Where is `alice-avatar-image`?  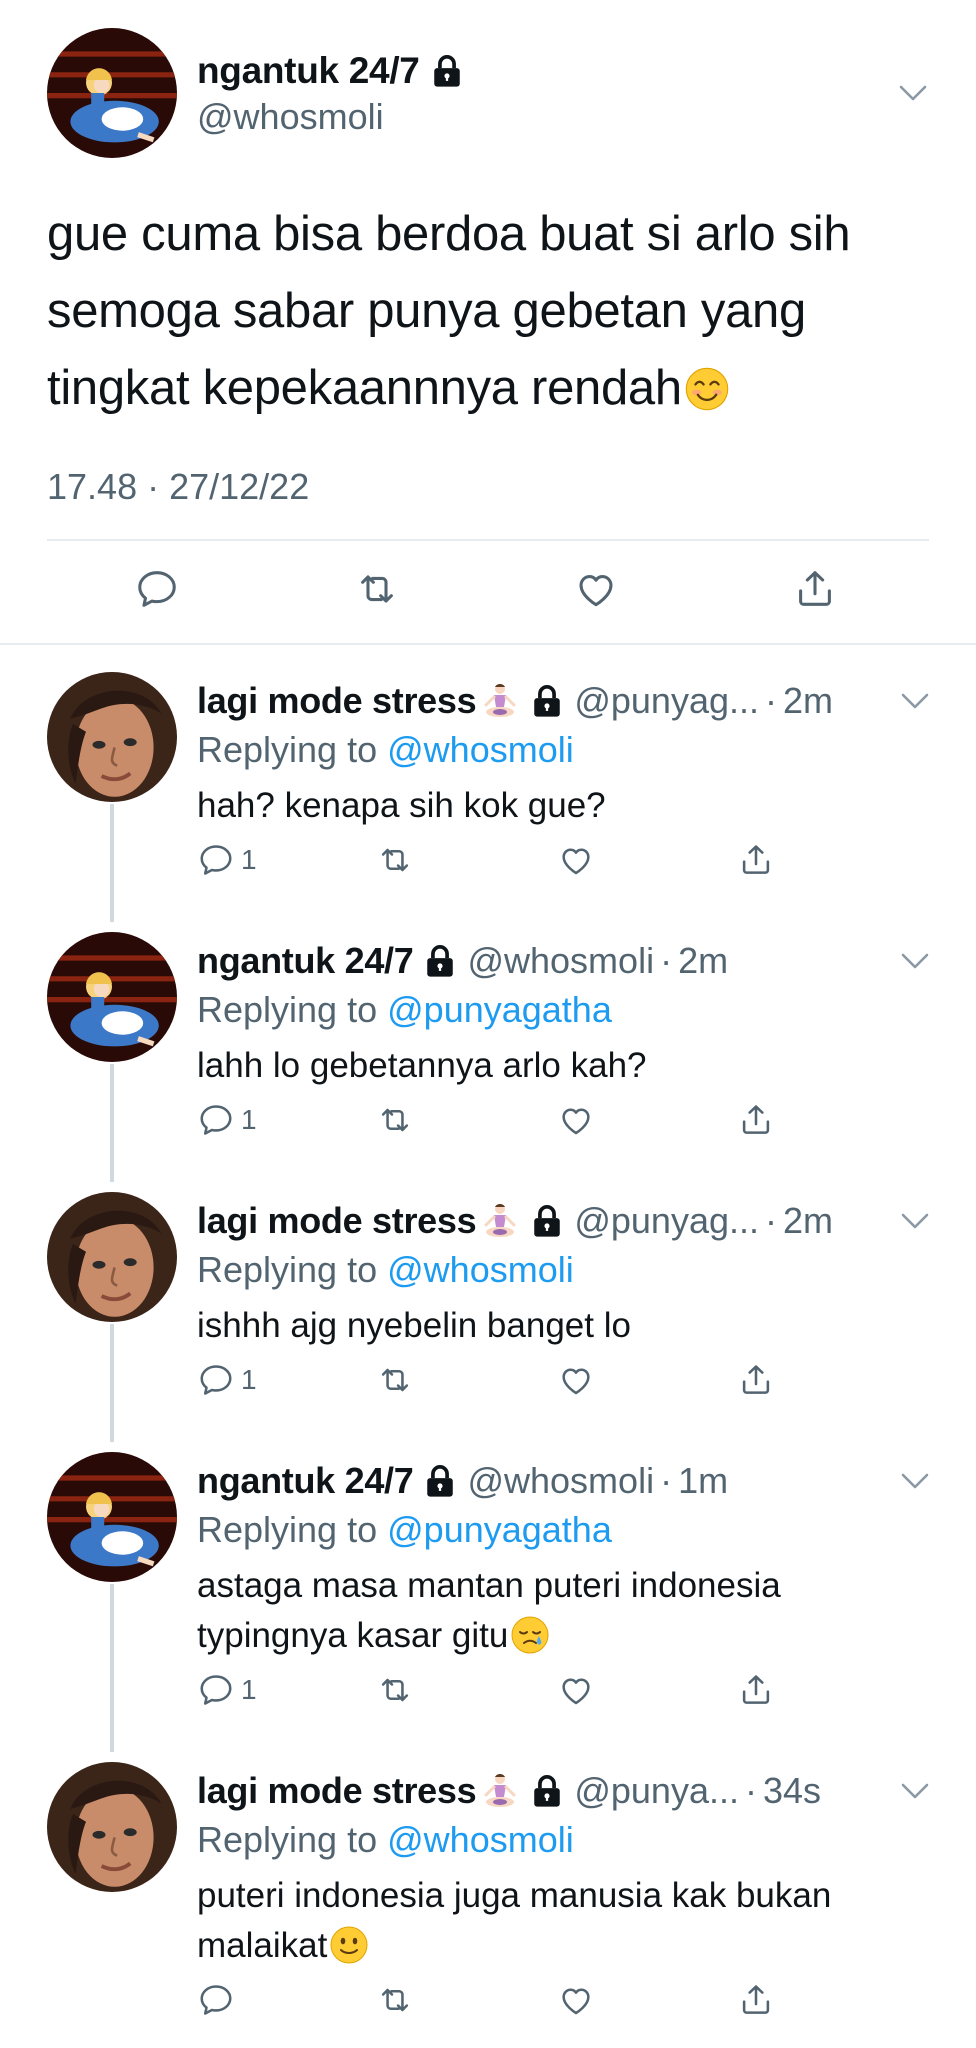
alice-avatar-image is located at coordinates (112, 997).